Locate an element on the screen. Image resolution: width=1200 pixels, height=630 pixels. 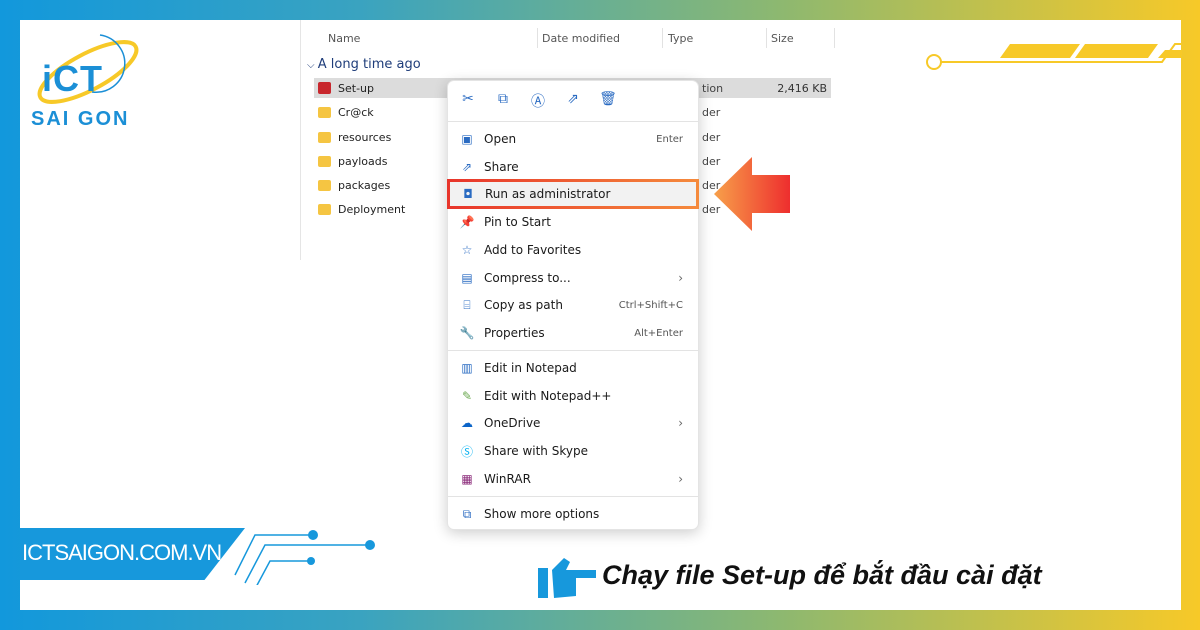
group-header: ⌵ A long time ago is located at coordinates (364, 64).